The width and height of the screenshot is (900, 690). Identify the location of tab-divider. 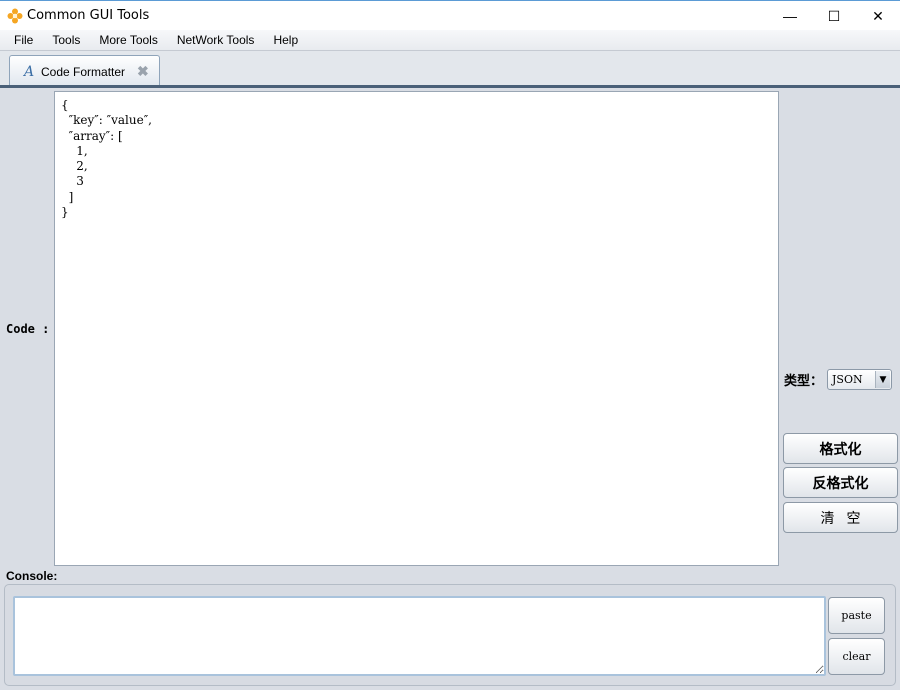
(450, 86).